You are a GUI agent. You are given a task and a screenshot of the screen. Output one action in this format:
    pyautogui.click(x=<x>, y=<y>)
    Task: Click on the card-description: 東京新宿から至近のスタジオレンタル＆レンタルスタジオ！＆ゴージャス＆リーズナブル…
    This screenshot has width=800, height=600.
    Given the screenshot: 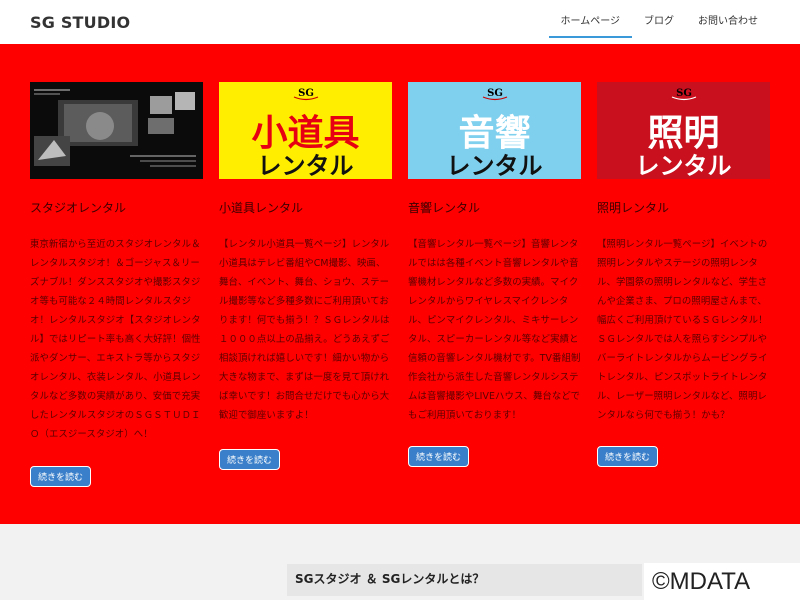 What is the action you would take?
    pyautogui.click(x=115, y=339)
    